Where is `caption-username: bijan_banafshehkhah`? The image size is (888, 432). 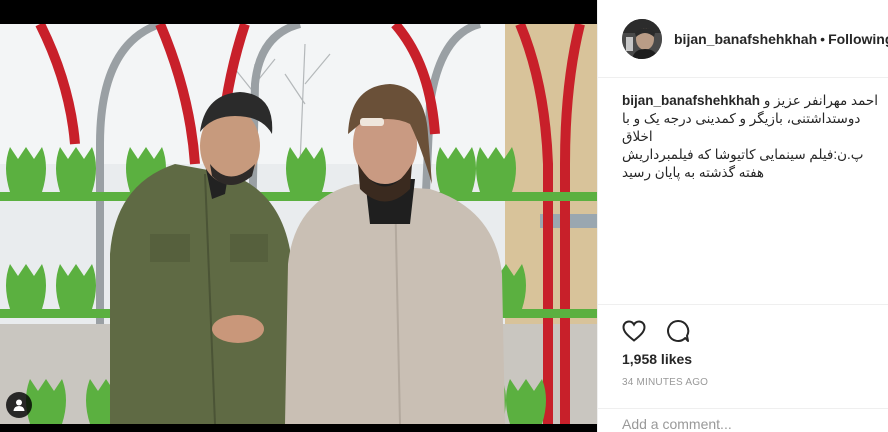
caption-username: bijan_banafshehkhah is located at coordinates (691, 100).